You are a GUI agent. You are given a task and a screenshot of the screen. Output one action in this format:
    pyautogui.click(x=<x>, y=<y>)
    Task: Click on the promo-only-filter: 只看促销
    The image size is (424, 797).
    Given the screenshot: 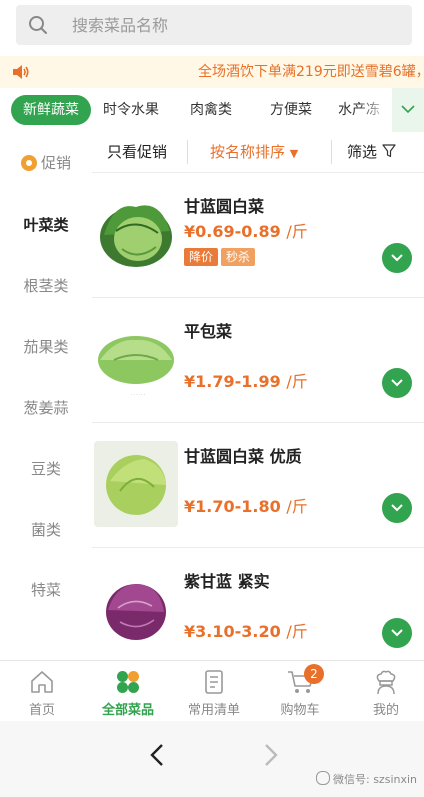 What is the action you would take?
    pyautogui.click(x=137, y=152)
    